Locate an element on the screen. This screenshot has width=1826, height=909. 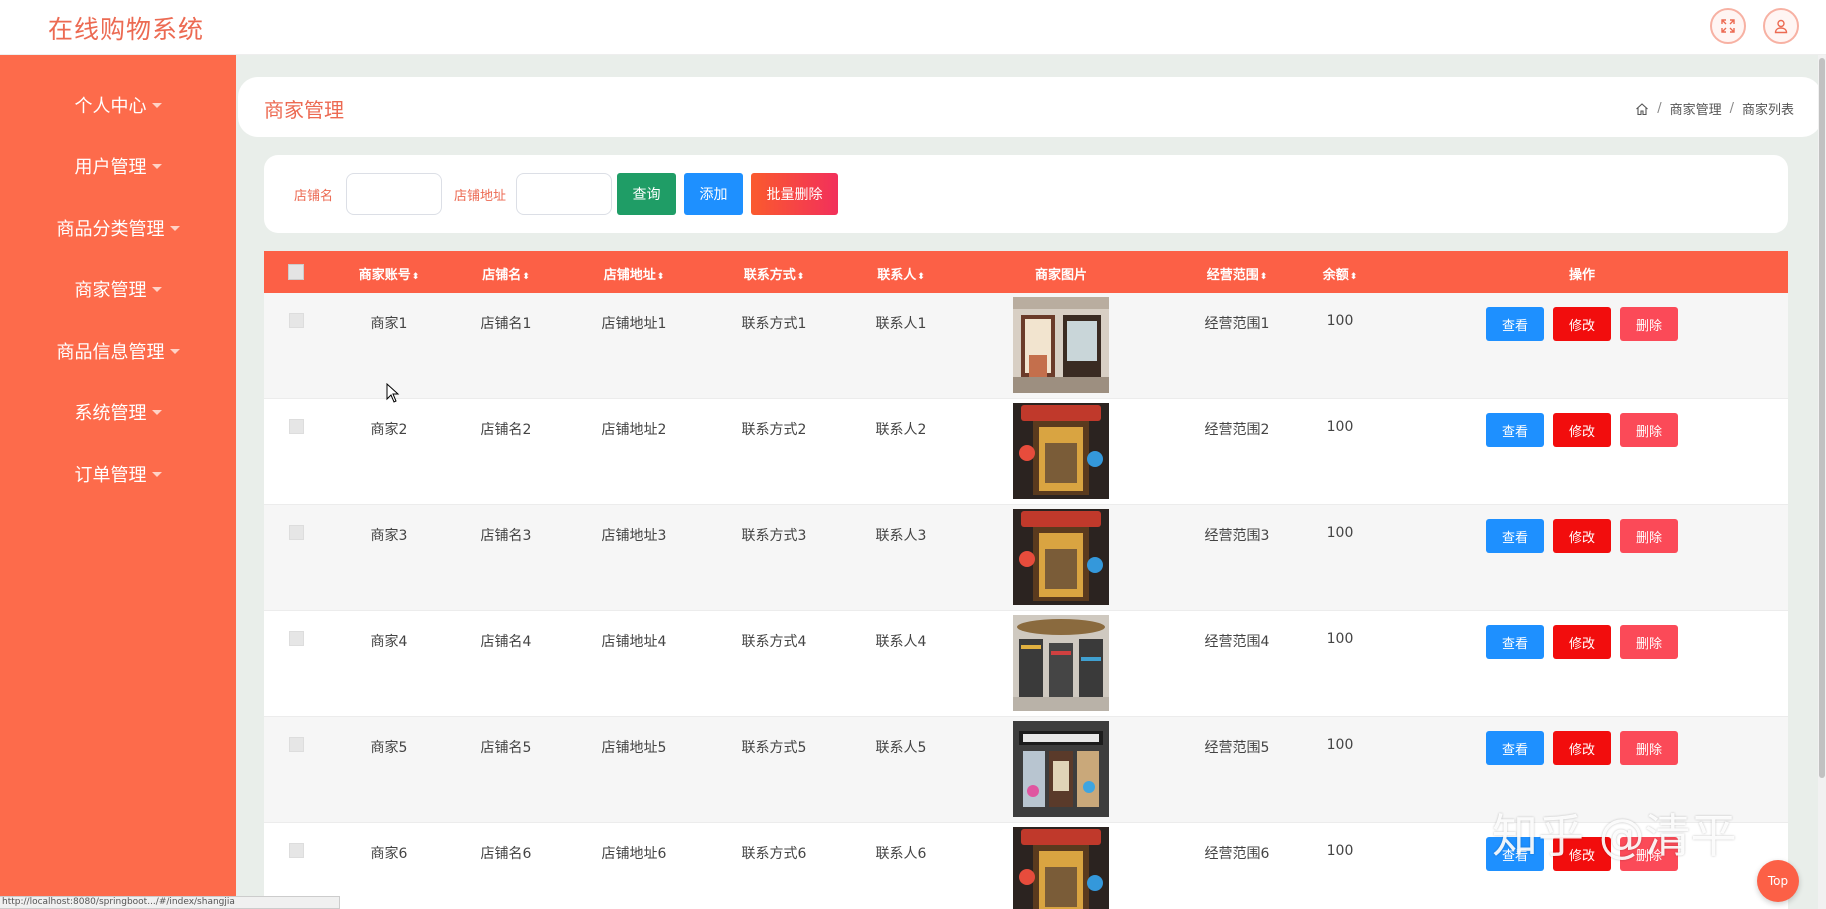
balance: 100 is located at coordinates (1340, 745).